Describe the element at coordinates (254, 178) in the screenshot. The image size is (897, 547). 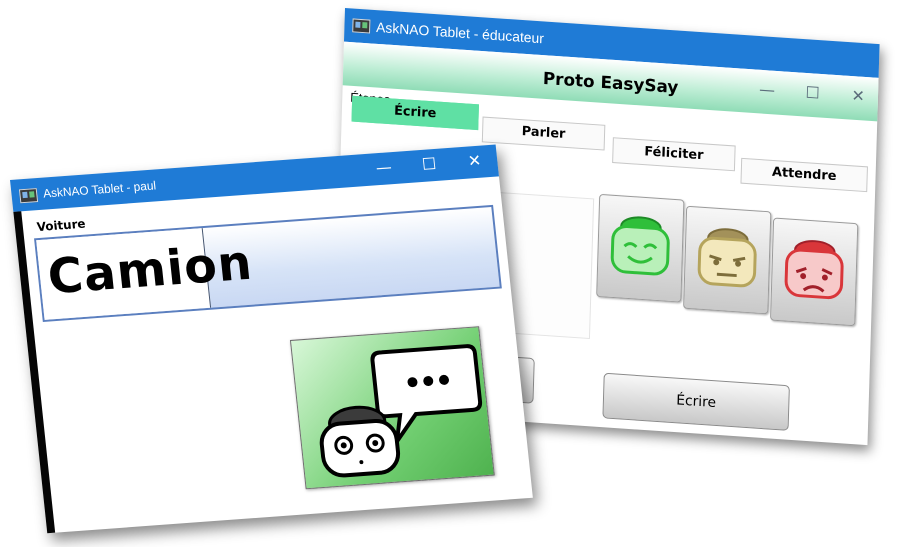
I see `child-titlebar: AskNAO Tablet - paul — ☐ ✕` at that location.